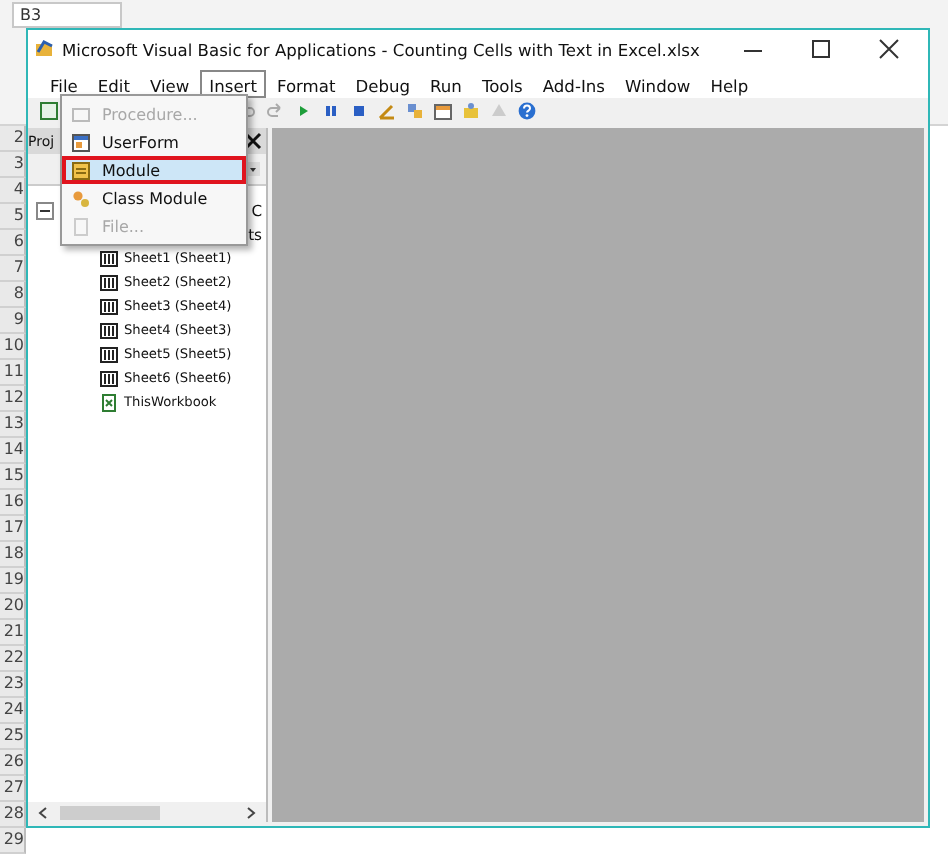 This screenshot has width=948, height=854. Describe the element at coordinates (13, 815) in the screenshot. I see `row-number: 28` at that location.